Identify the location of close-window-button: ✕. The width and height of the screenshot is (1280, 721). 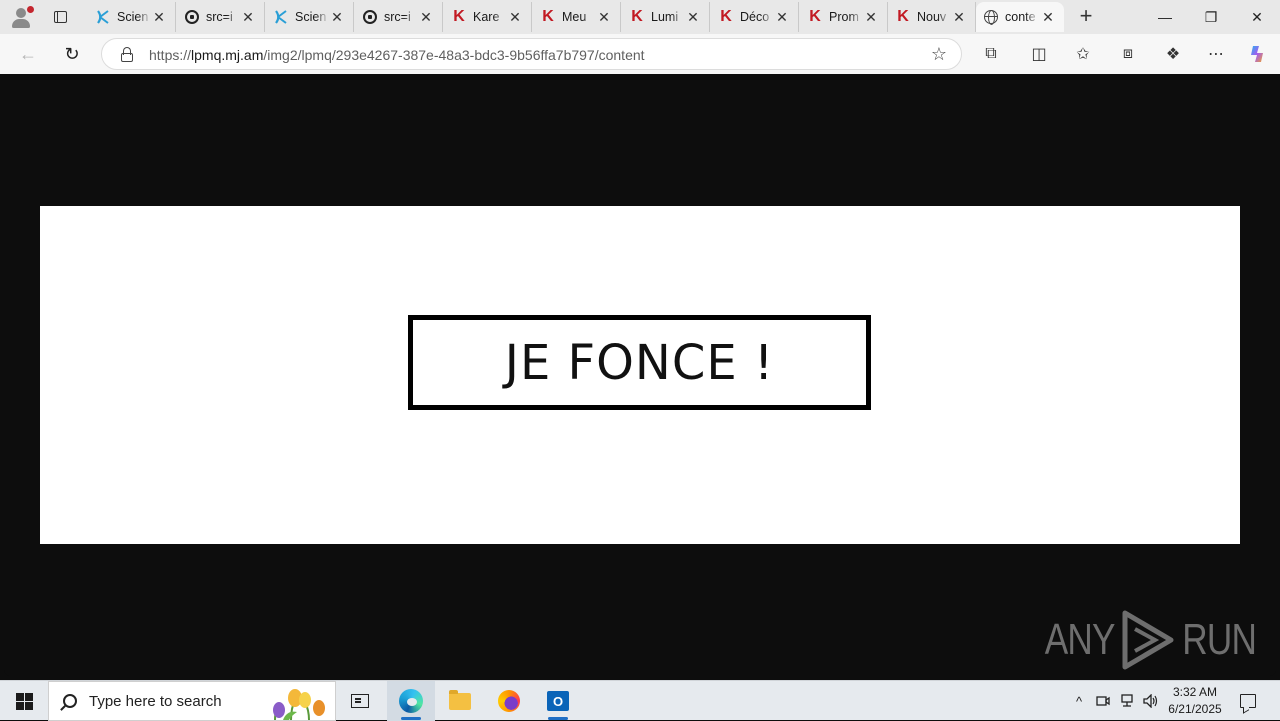
(1257, 17).